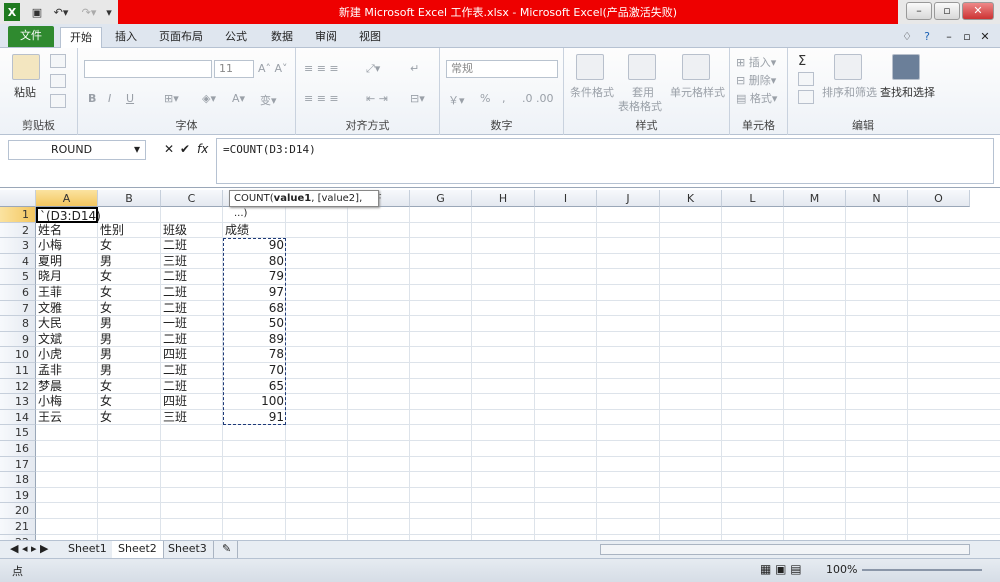 This screenshot has width=1000, height=582. What do you see at coordinates (906, 67) in the screenshot?
I see `binoculars-icon` at bounding box center [906, 67].